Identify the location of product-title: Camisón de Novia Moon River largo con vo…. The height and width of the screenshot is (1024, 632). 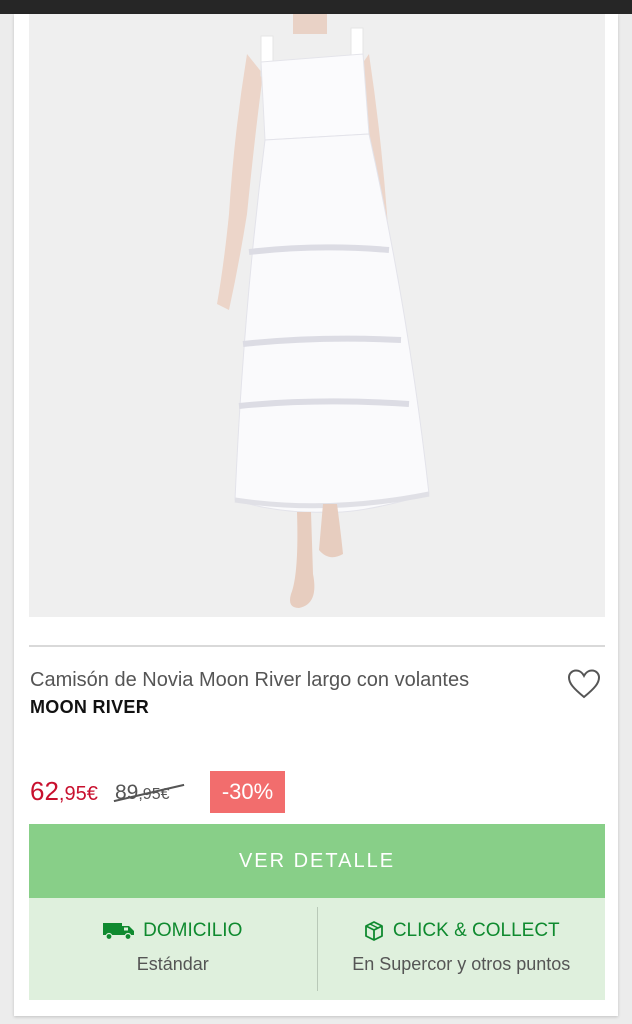
(290, 680).